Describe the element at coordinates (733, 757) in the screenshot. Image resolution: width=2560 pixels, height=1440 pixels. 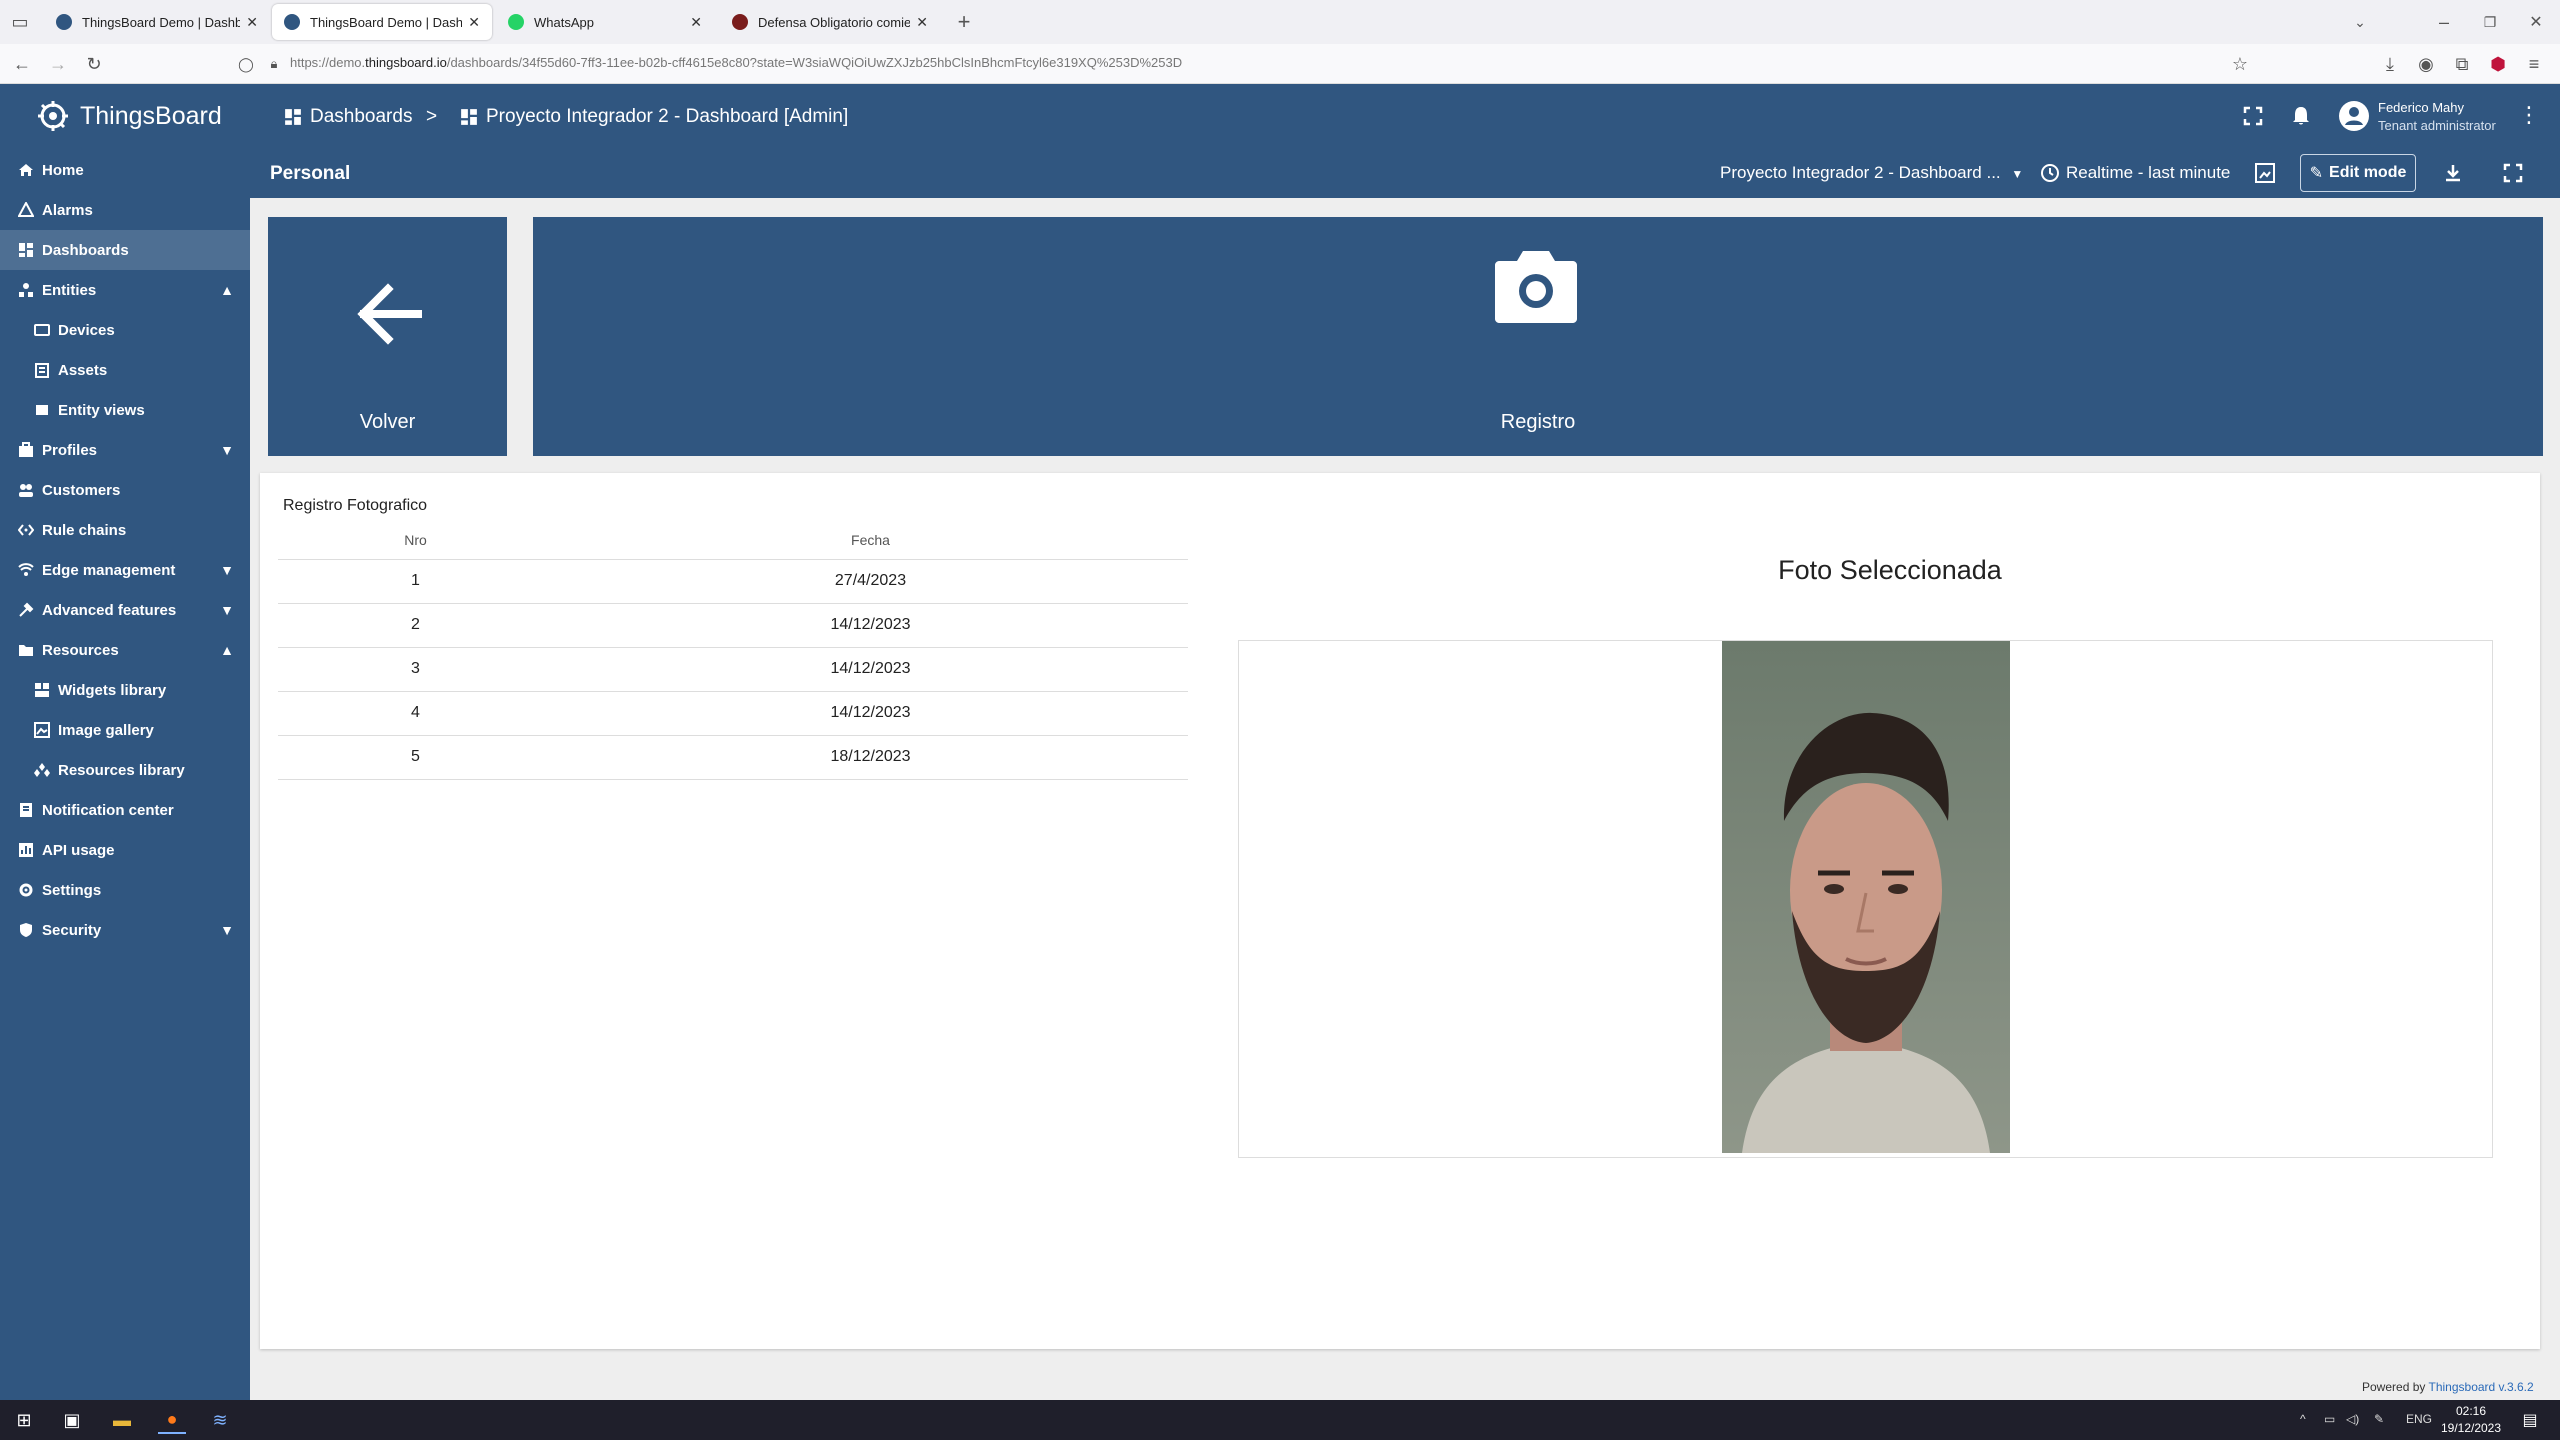
I see `table-row: 5 18/12/2023` at that location.